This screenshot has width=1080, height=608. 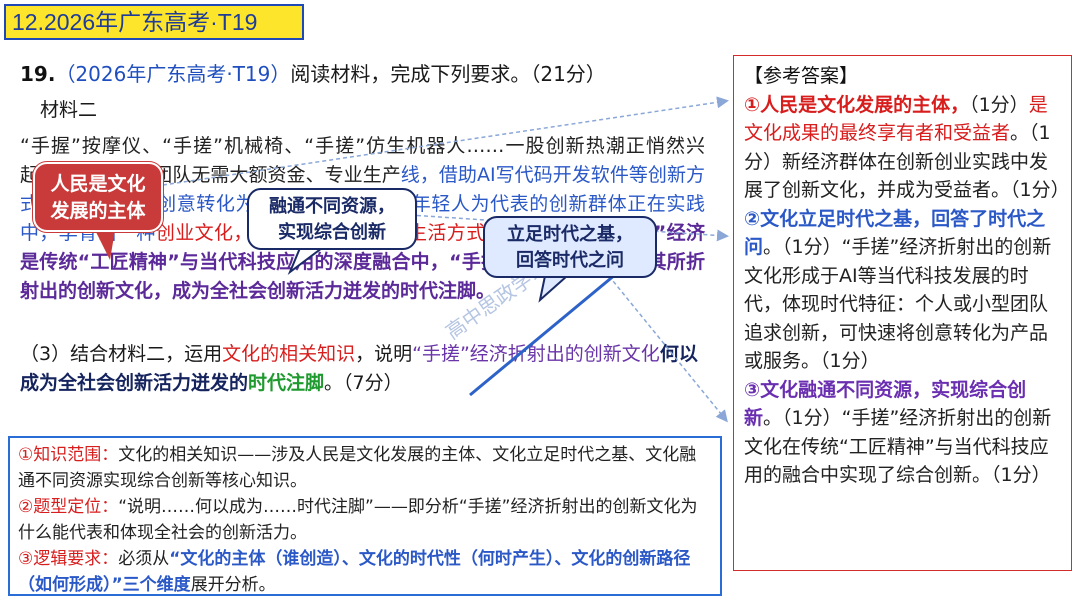 I want to click on answer-1-title: ①人民是文化发展的主体，, so click(x=857, y=104).